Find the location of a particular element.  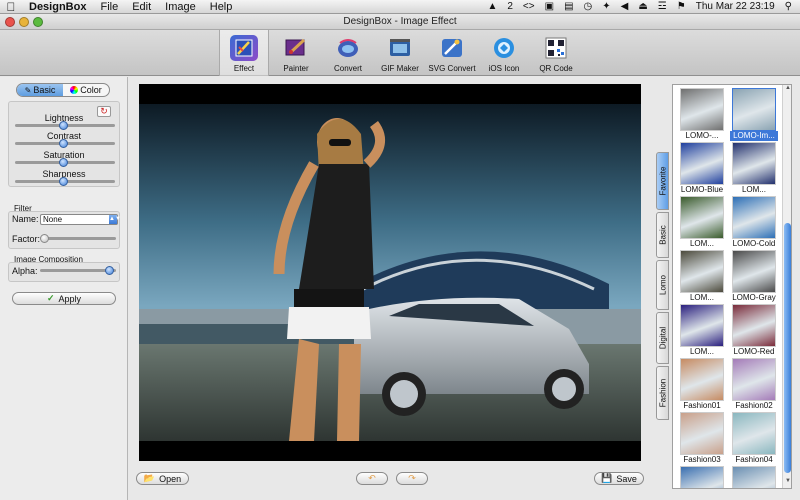

spotlight-icon: ⚲ is located at coordinates (788, 6).